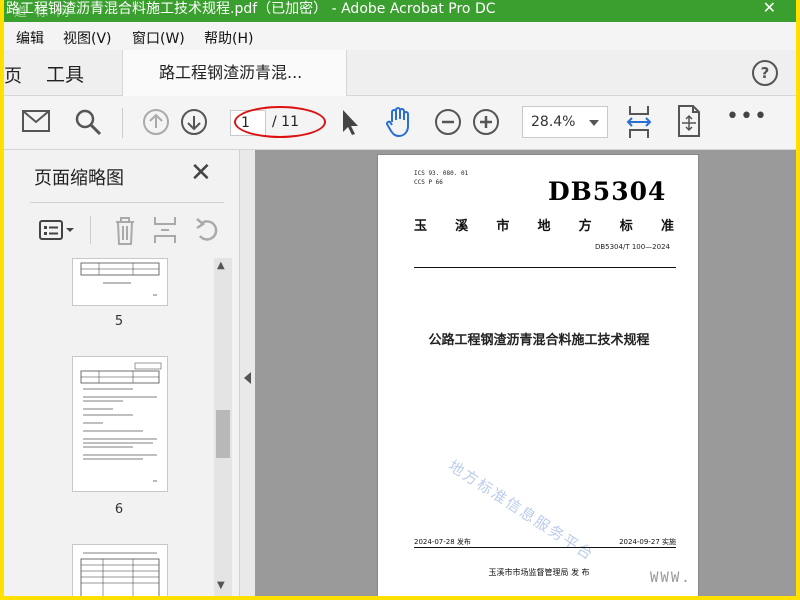 The width and height of the screenshot is (800, 600). Describe the element at coordinates (247, 378) in the screenshot. I see `collapse-panel-icon` at that location.